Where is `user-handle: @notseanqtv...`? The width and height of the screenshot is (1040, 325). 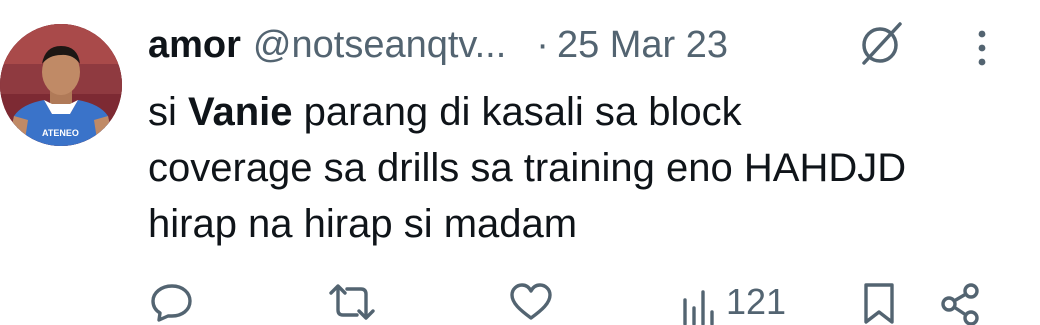 user-handle: @notseanqtv... is located at coordinates (379, 45).